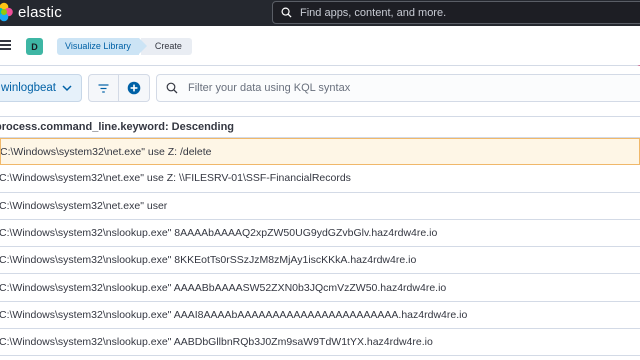 This screenshot has width=640, height=360. I want to click on plus-circle-icon, so click(134, 88).